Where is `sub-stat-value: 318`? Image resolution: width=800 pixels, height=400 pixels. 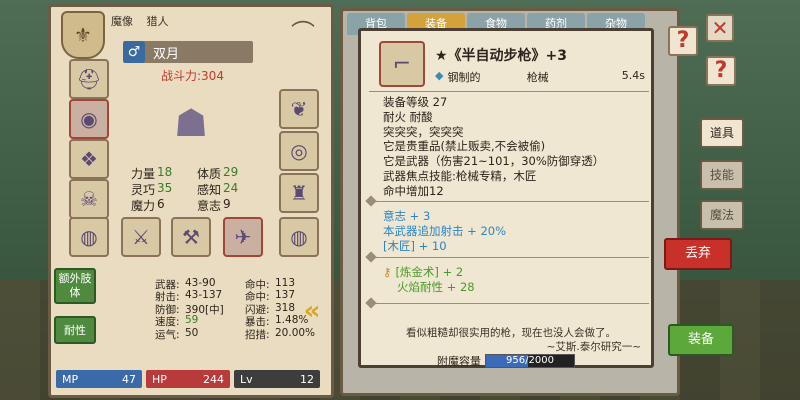
sub-stat-value: 318 is located at coordinates (285, 307).